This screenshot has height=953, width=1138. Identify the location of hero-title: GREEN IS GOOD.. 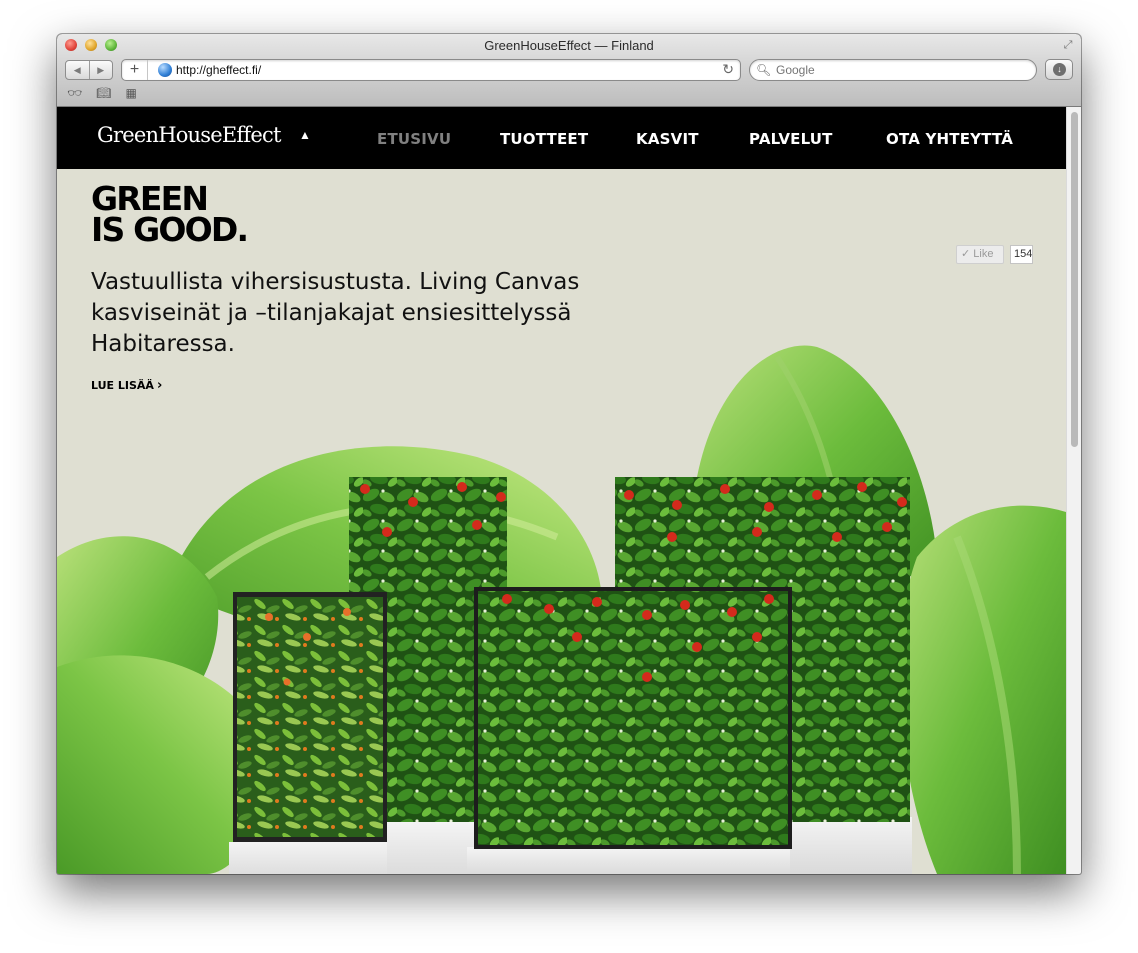
(170, 215).